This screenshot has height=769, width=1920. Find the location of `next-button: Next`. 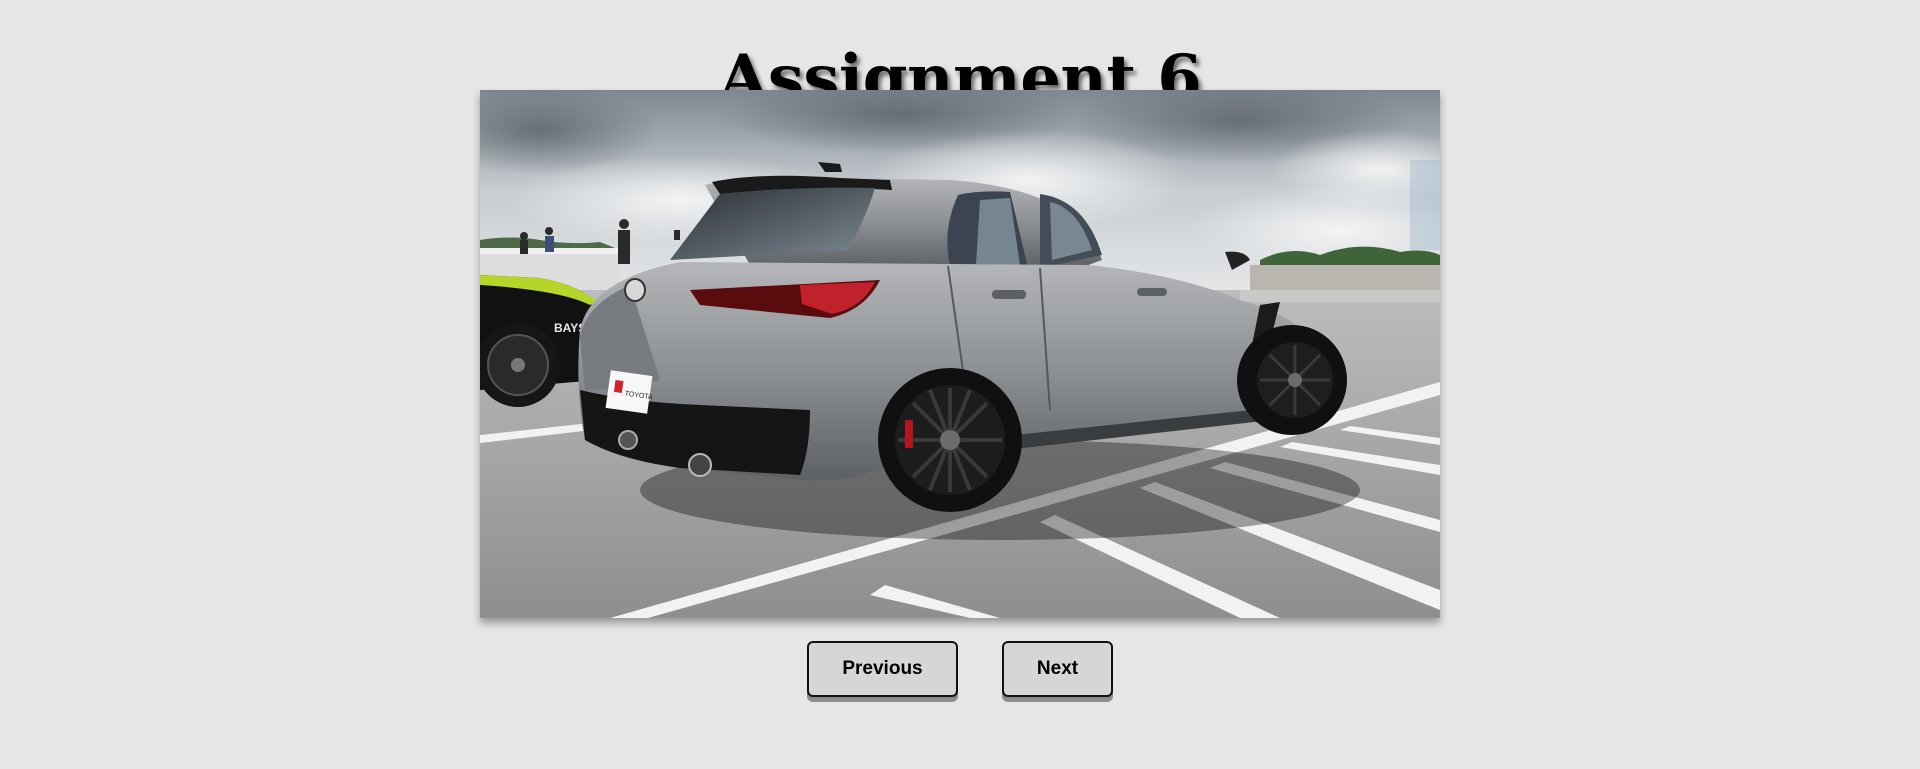

next-button: Next is located at coordinates (1057, 669).